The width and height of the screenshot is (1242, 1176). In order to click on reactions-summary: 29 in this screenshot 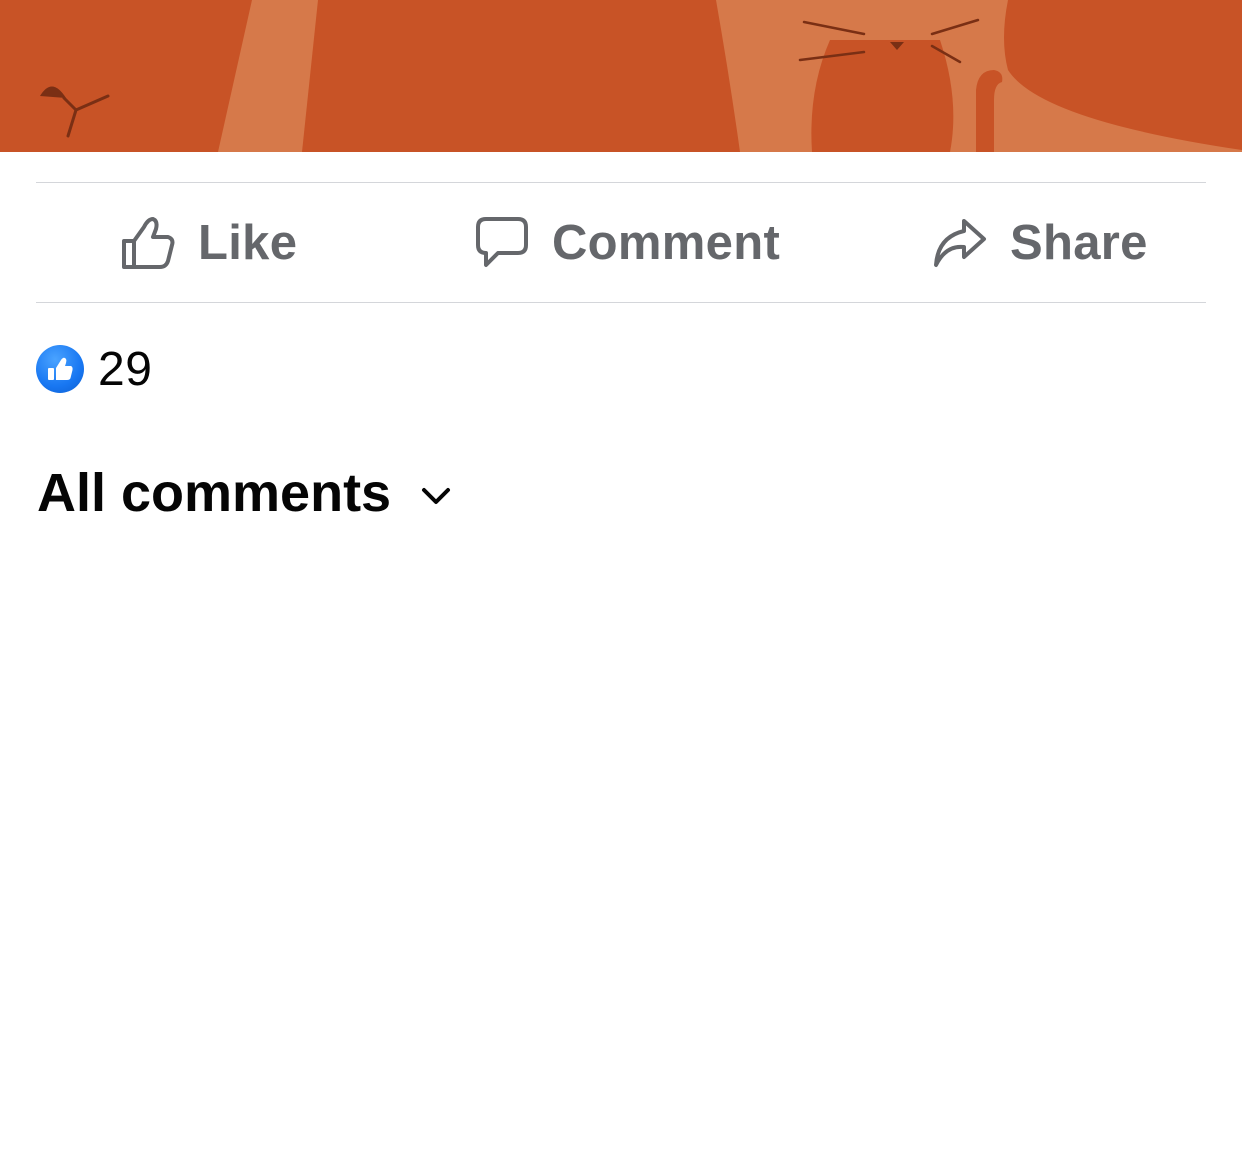, I will do `click(94, 369)`.